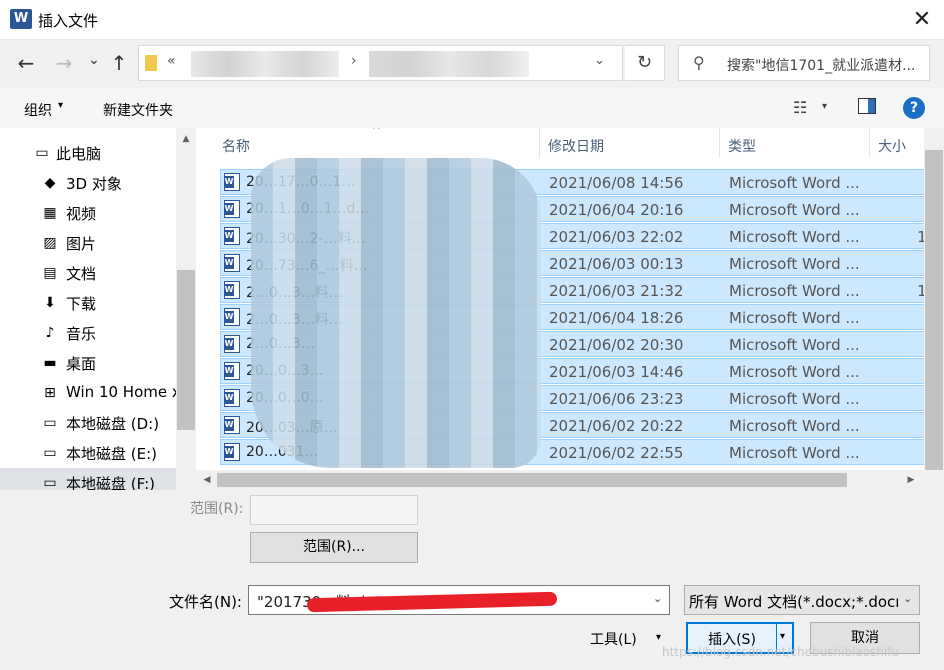  I want to click on nav-item-icon: ▨, so click(50, 243).